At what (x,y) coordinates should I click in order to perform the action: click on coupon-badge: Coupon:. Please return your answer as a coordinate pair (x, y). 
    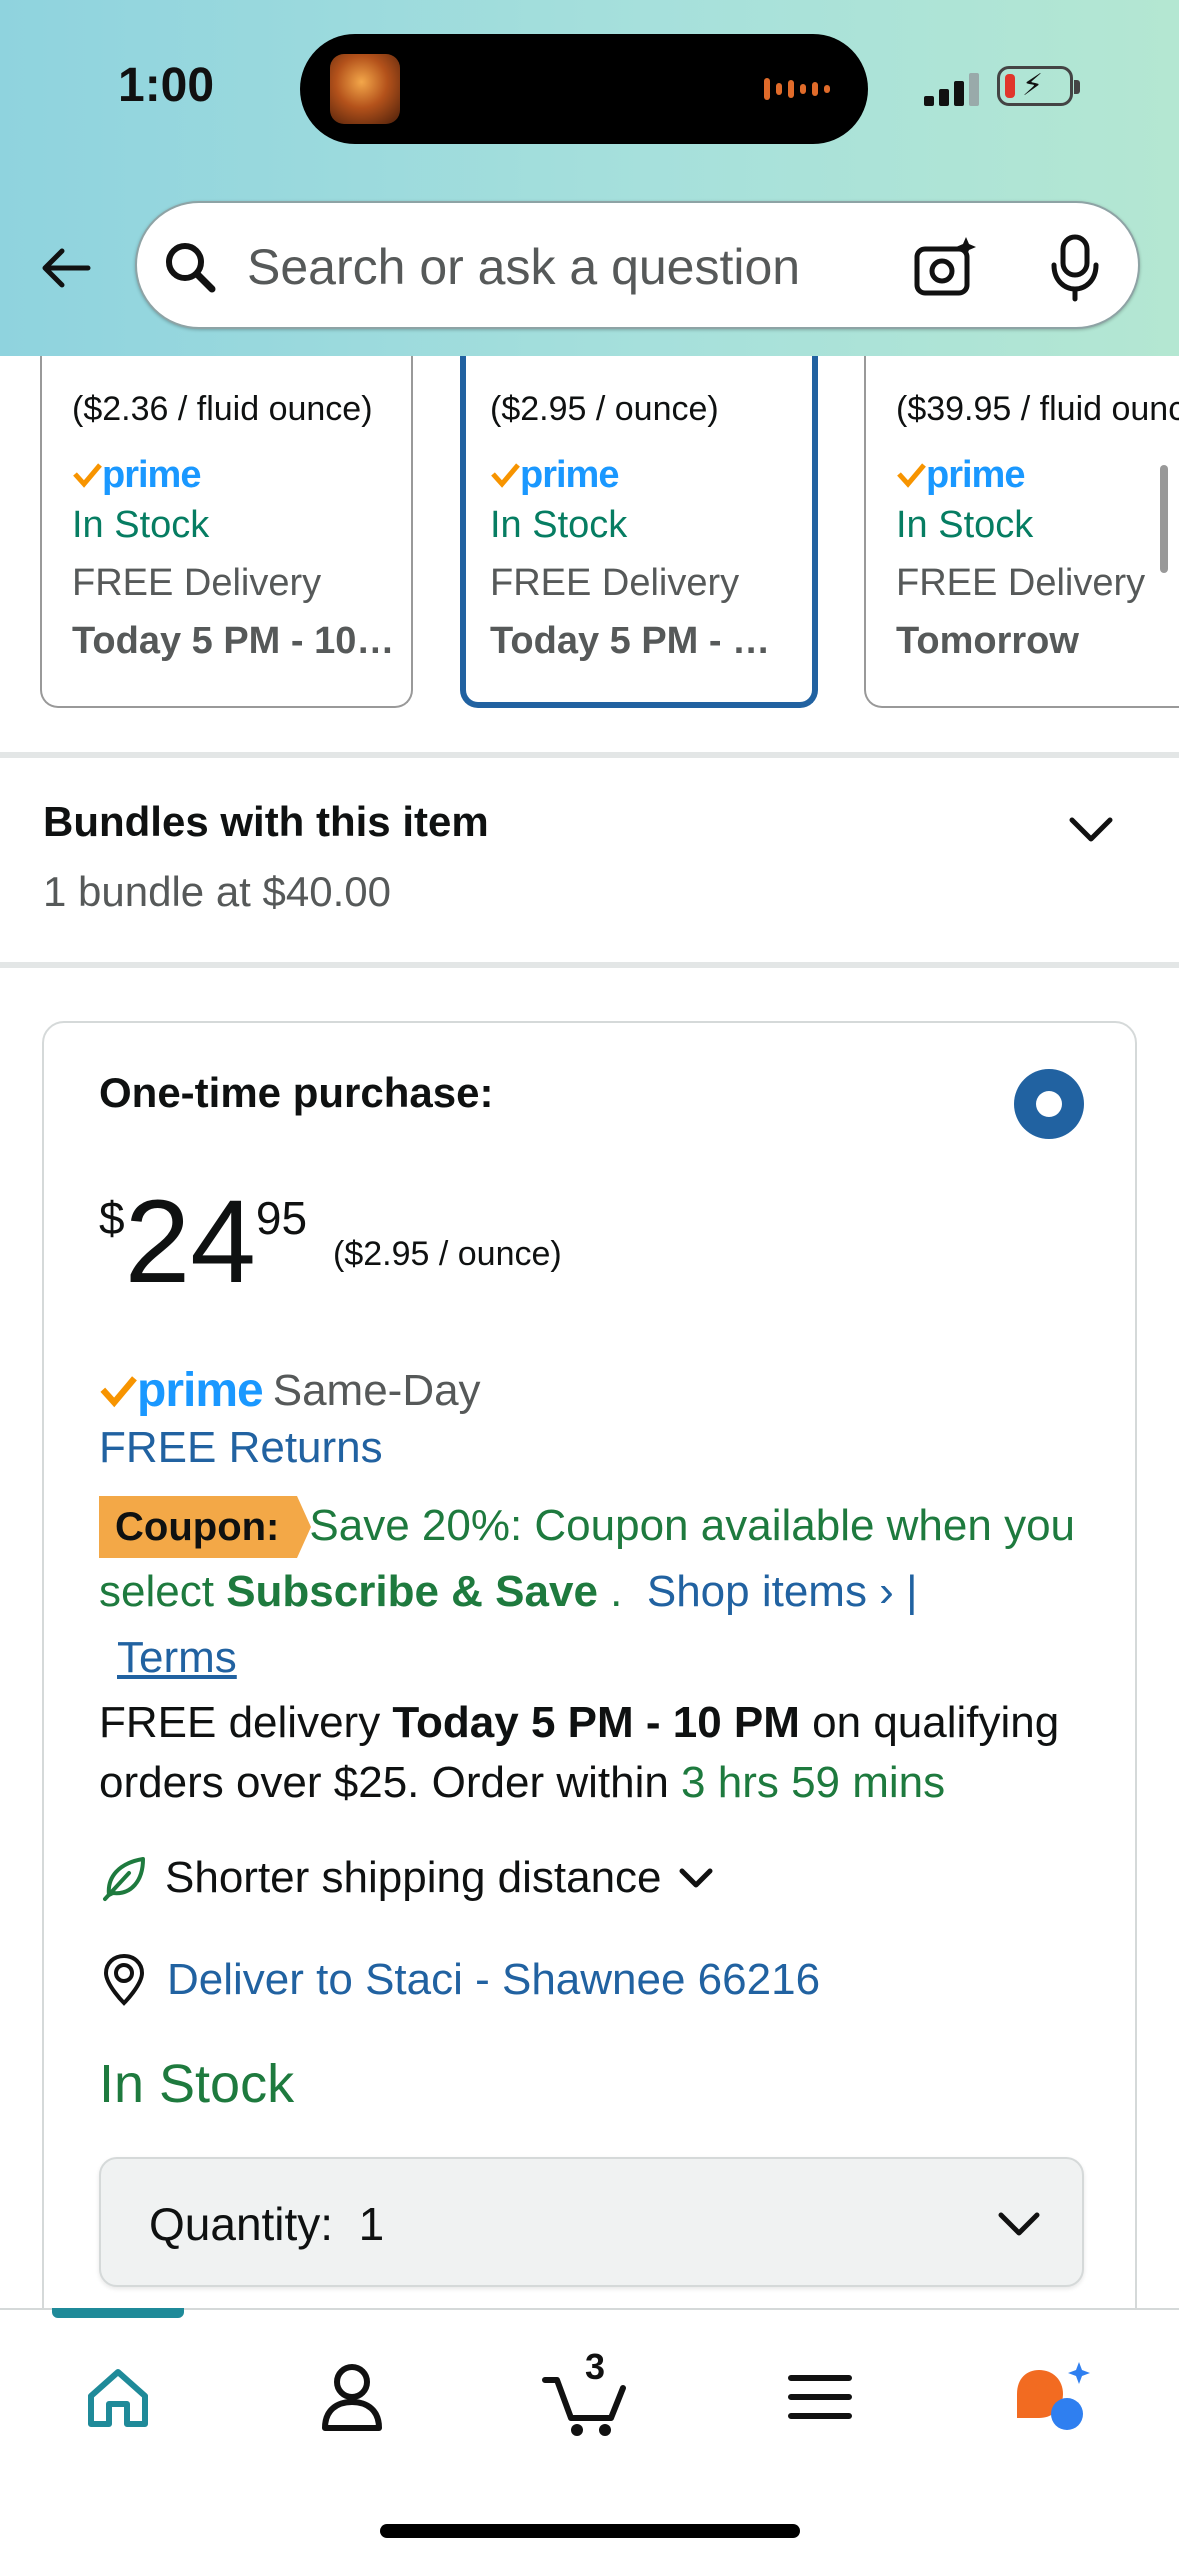
    Looking at the image, I should click on (205, 1527).